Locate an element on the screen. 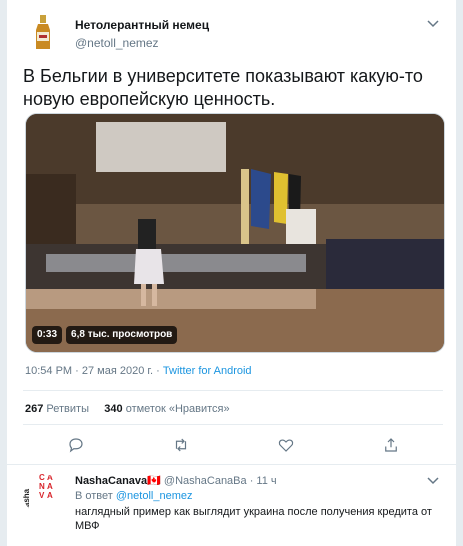 The width and height of the screenshot is (463, 546). reply-to-handle: @netoll_nemez is located at coordinates (154, 496).